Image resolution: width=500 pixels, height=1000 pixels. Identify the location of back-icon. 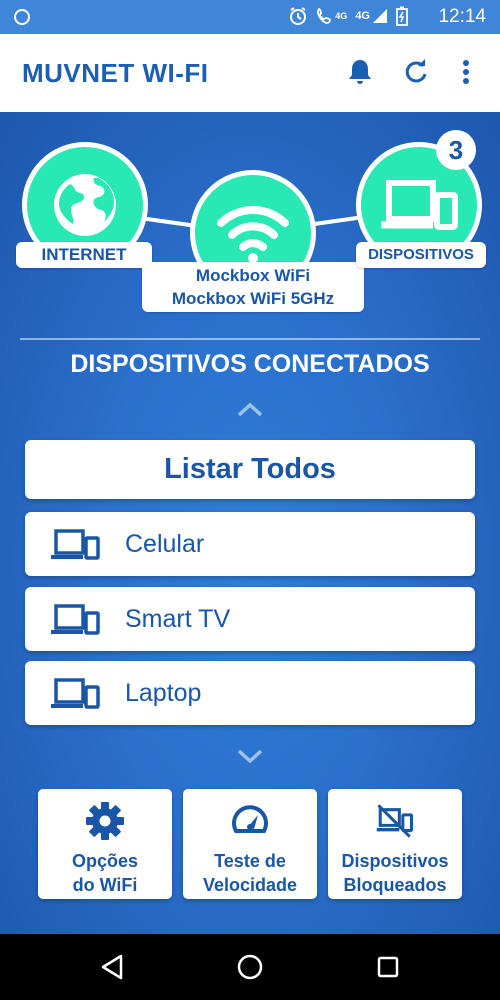
(112, 967).